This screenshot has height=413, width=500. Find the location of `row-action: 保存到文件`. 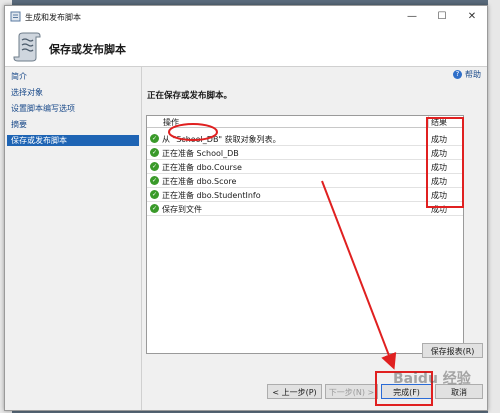

row-action: 保存到文件 is located at coordinates (182, 209).